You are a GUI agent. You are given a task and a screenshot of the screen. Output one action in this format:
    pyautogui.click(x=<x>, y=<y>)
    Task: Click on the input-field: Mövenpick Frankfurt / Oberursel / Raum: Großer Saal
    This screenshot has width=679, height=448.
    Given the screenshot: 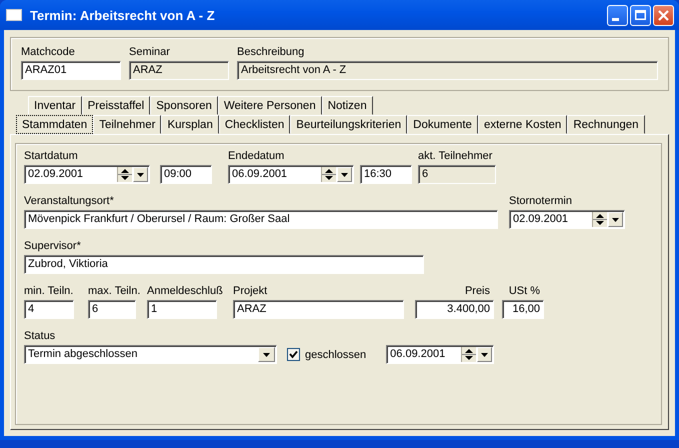 What is the action you would take?
    pyautogui.click(x=261, y=219)
    